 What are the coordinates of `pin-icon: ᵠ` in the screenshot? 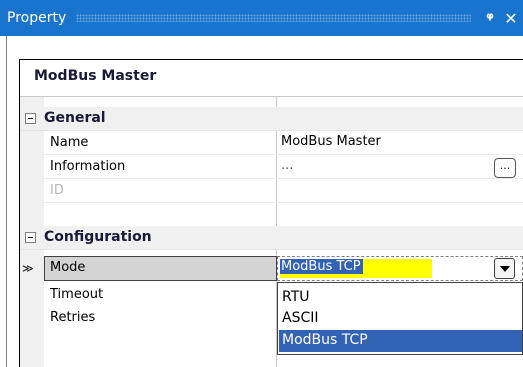 It's located at (490, 18).